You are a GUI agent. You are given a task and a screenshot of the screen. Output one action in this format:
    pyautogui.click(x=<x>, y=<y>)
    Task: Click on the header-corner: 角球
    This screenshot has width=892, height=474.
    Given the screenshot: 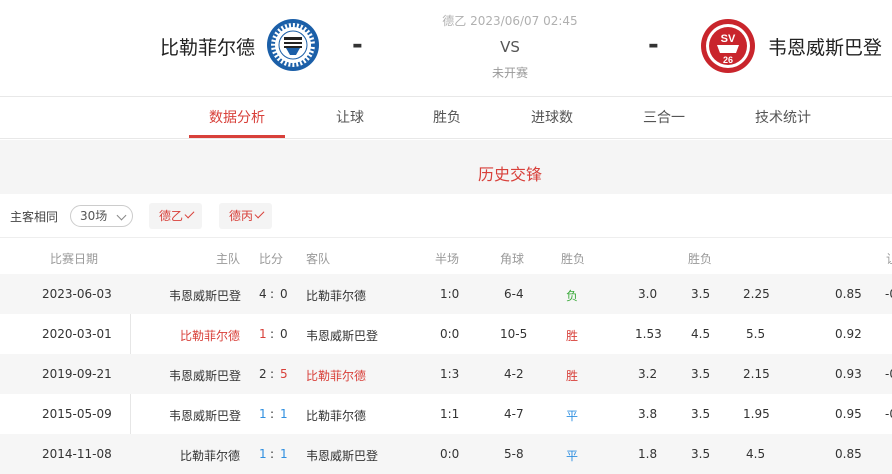 What is the action you would take?
    pyautogui.click(x=512, y=259)
    